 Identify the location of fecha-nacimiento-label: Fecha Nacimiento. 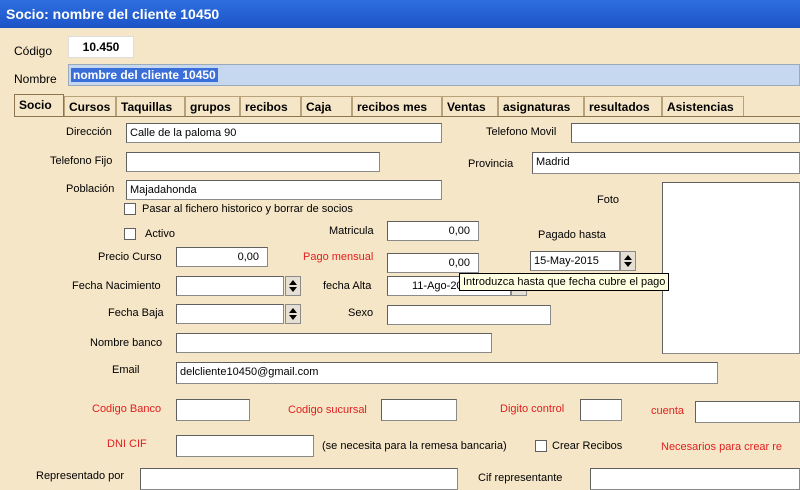
(116, 286).